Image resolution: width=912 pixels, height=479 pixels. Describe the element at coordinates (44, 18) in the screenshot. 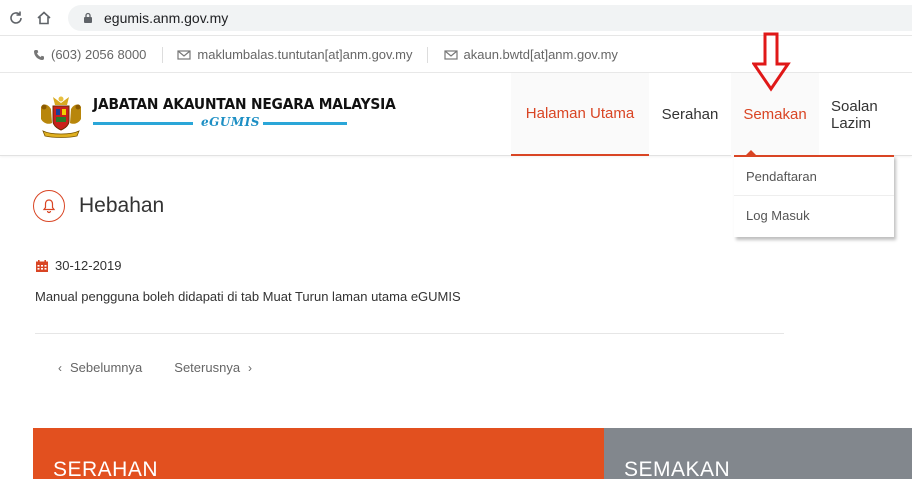

I see `home-icon` at that location.